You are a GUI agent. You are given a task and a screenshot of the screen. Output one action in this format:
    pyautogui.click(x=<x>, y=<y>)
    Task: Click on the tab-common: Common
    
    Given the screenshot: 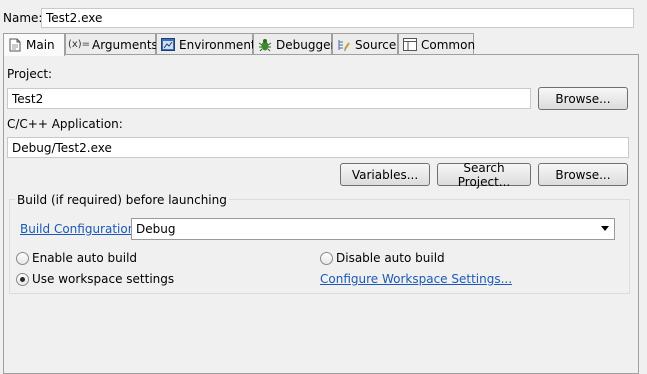 What is the action you would take?
    pyautogui.click(x=437, y=44)
    